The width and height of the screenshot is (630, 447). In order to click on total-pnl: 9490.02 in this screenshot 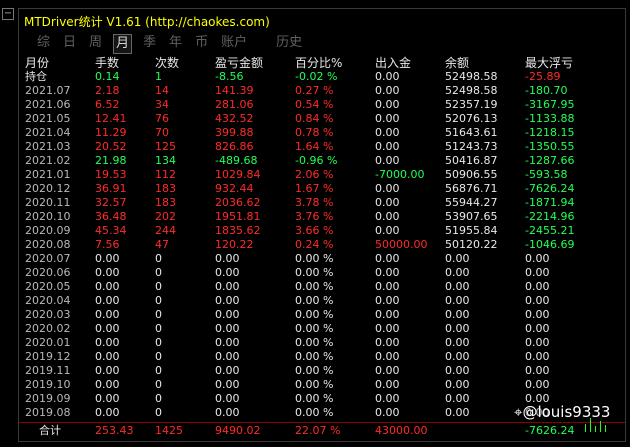, I will do `click(238, 430)`.